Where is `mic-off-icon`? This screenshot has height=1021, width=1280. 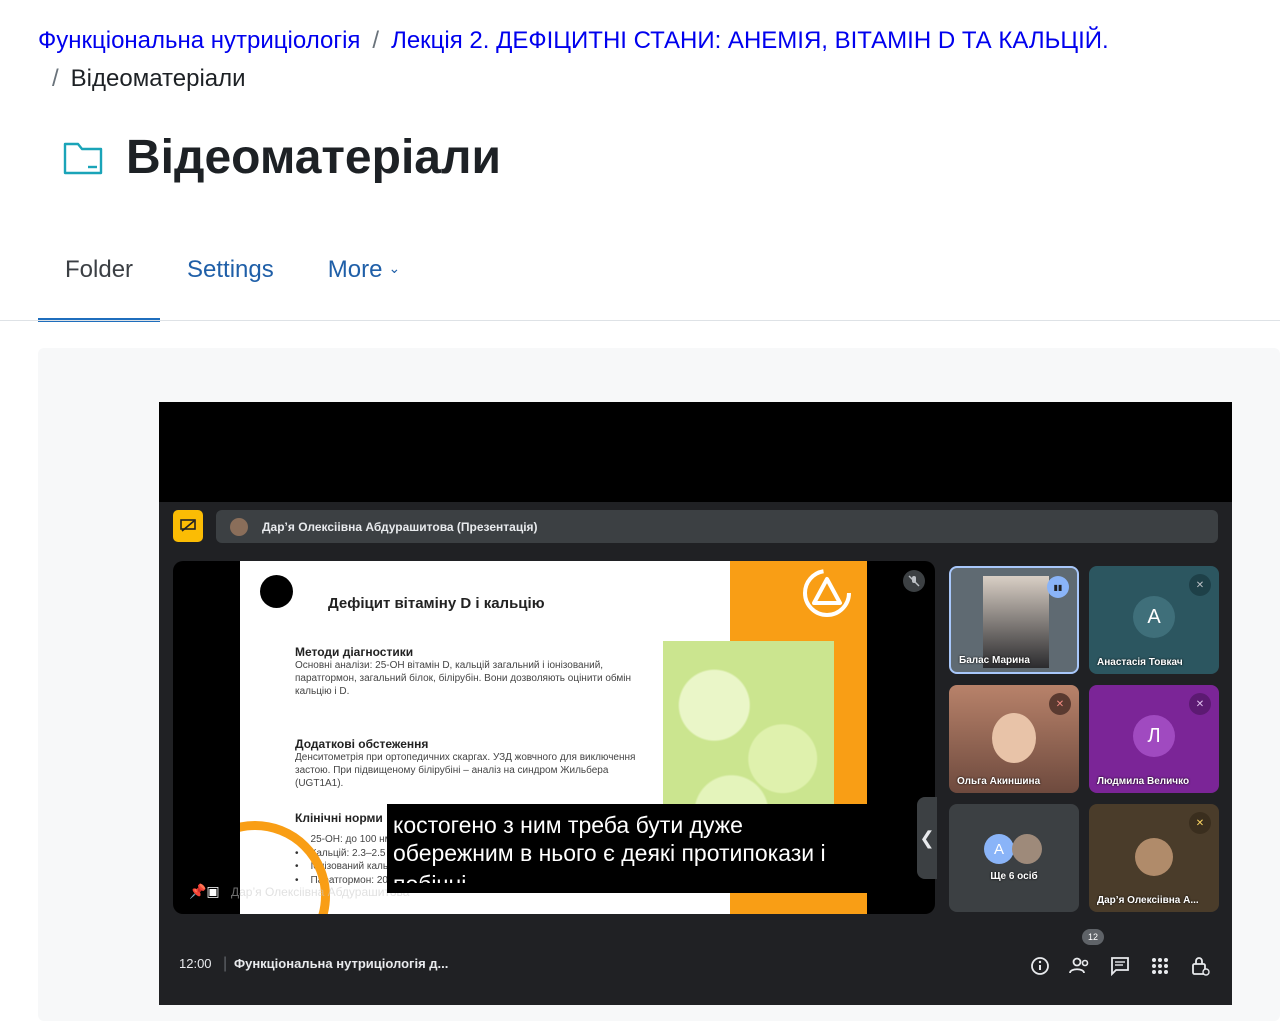
mic-off-icon is located at coordinates (914, 581).